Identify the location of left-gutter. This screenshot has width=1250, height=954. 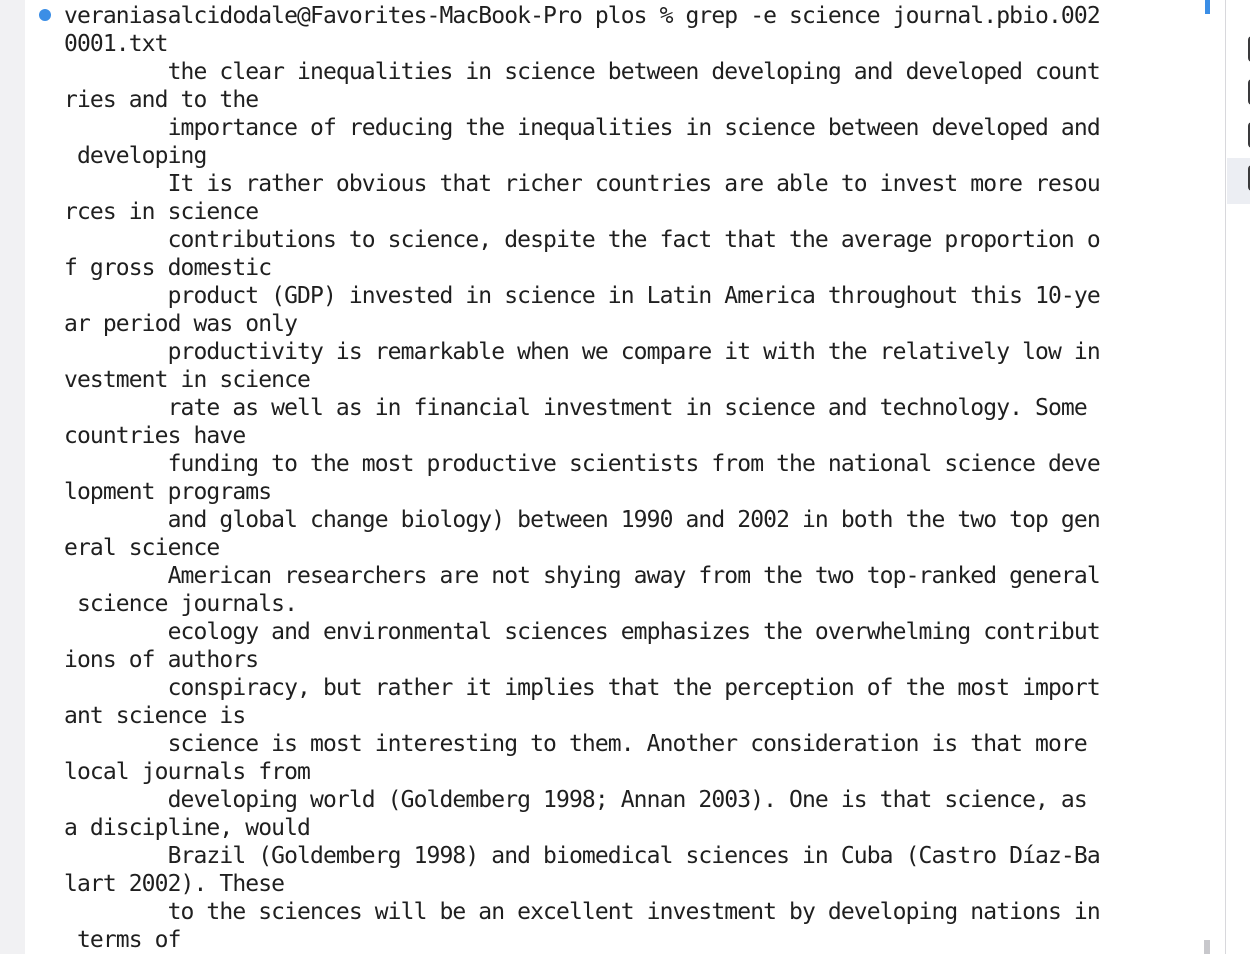
(12, 477).